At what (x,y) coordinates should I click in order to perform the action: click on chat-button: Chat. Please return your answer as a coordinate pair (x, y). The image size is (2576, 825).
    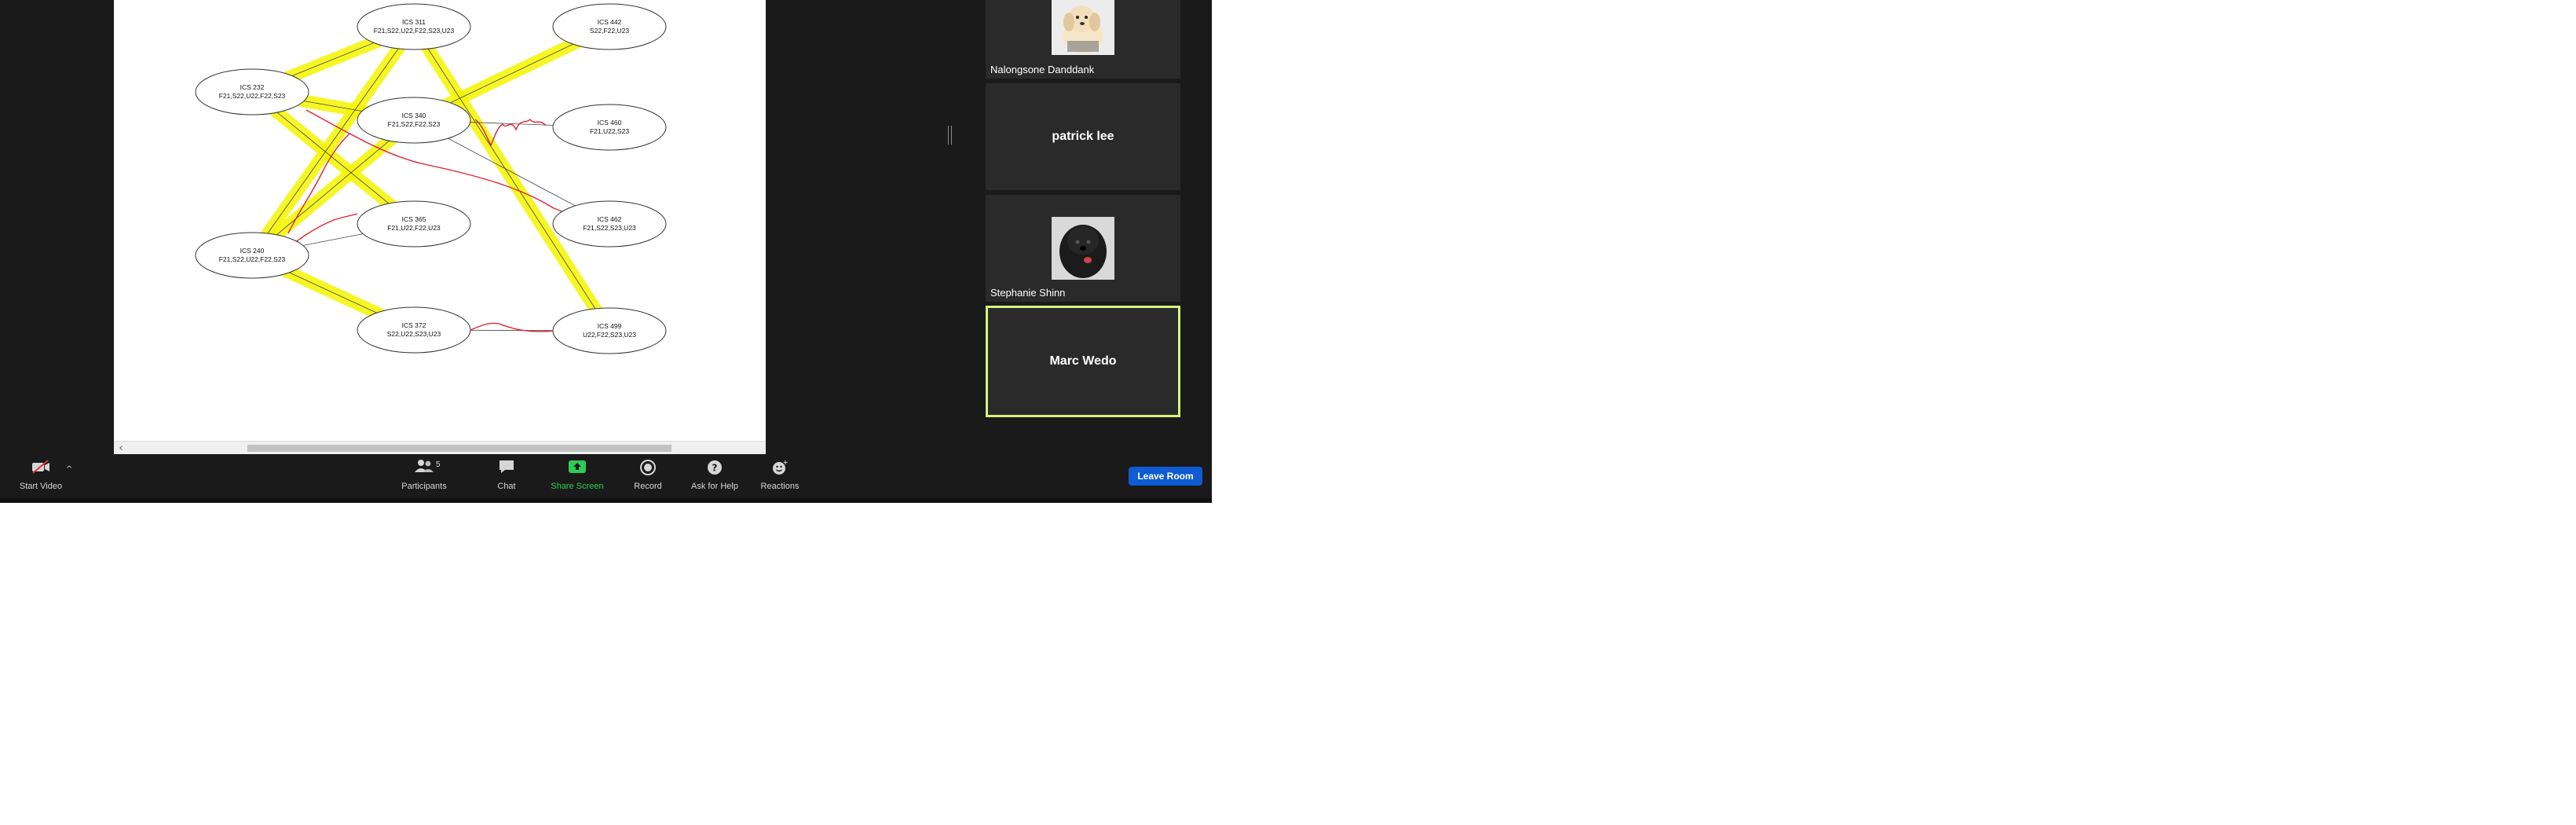
    Looking at the image, I should click on (507, 476).